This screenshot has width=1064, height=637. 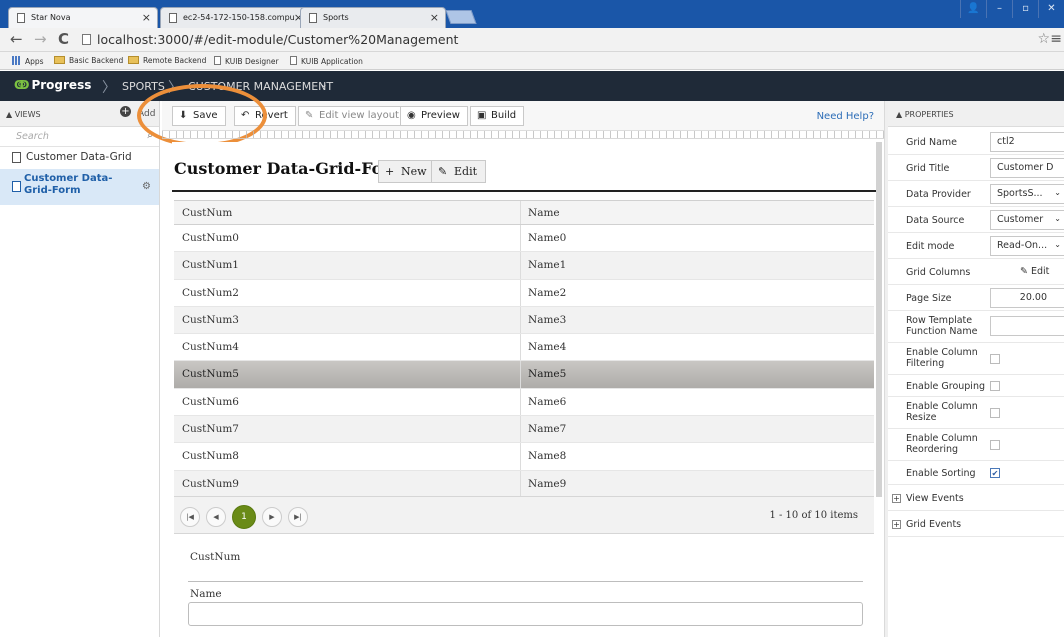 I want to click on data-source-select: Customer ⌄, so click(x=1027, y=220).